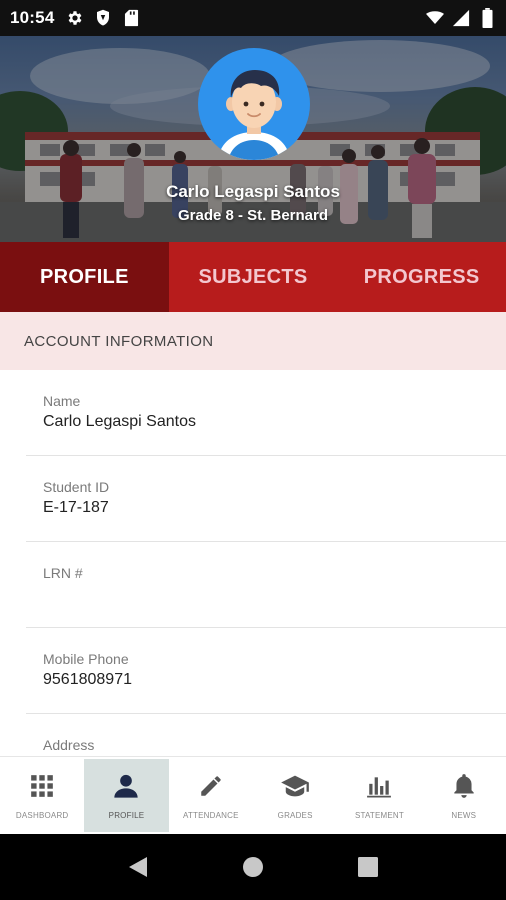 This screenshot has width=506, height=900. What do you see at coordinates (42, 815) in the screenshot?
I see `nav-label: DASHBOARD` at bounding box center [42, 815].